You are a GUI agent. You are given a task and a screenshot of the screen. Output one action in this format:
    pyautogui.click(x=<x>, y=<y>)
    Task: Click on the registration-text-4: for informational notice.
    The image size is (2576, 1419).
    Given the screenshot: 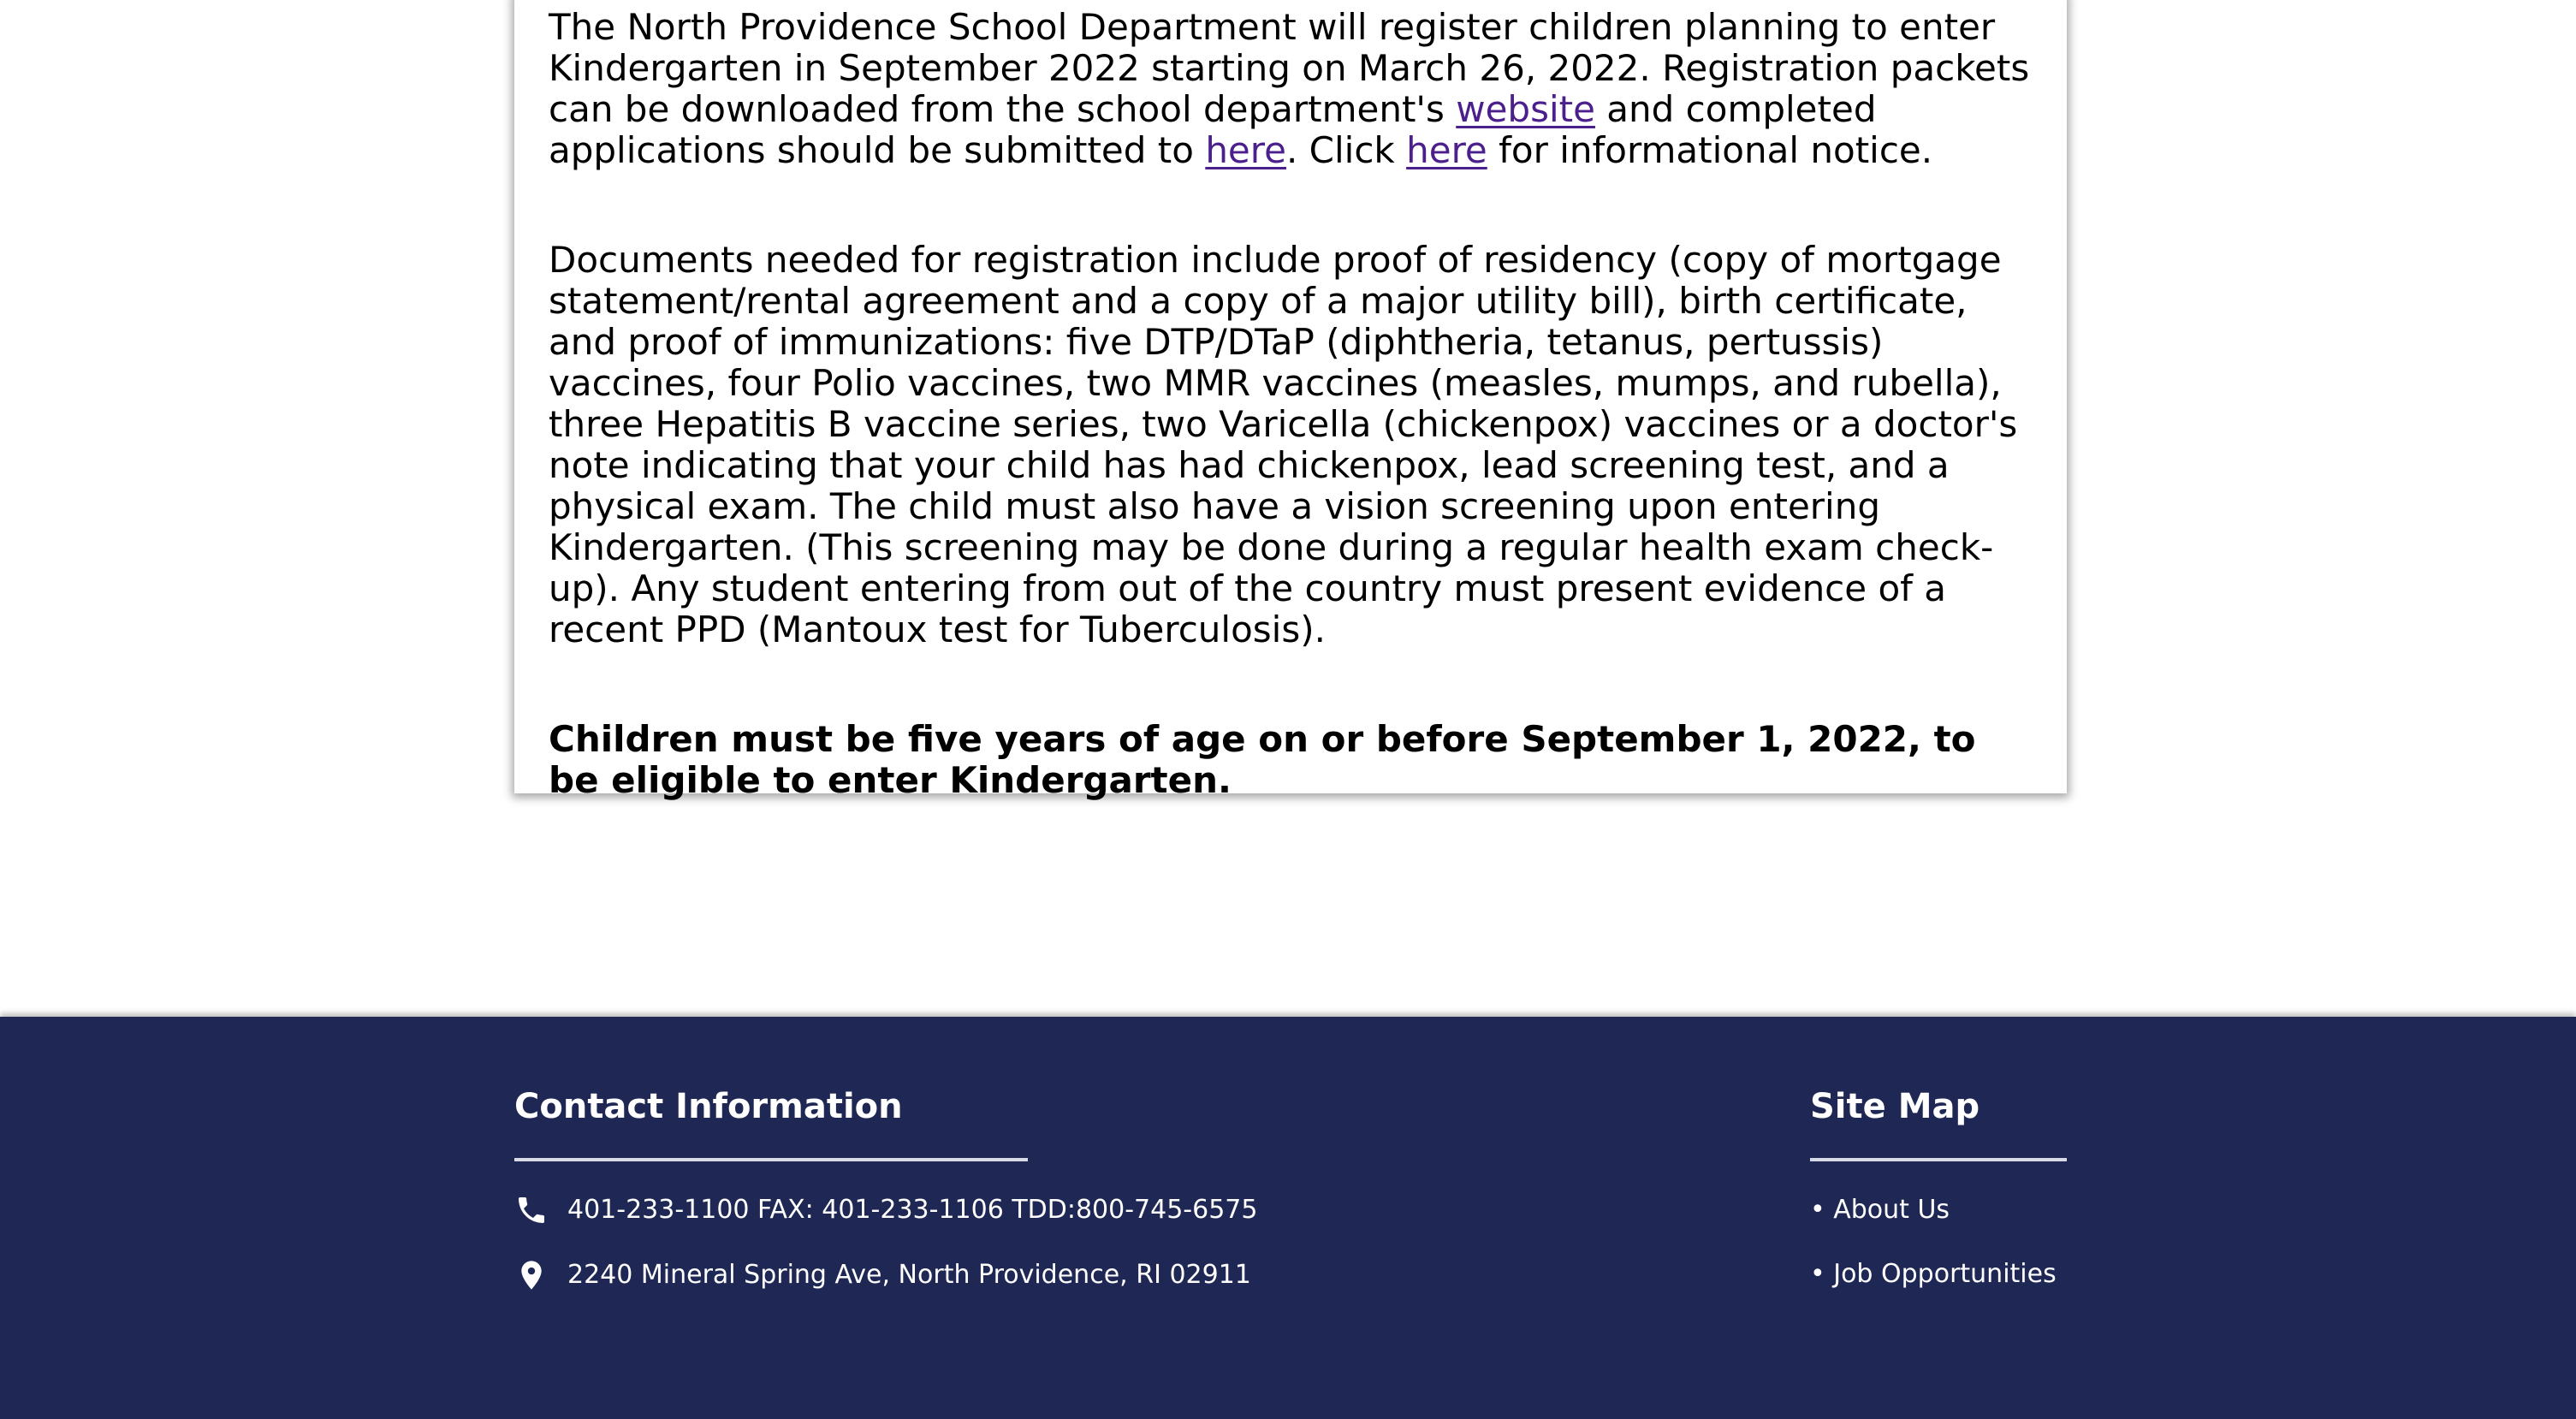 What is the action you would take?
    pyautogui.click(x=1710, y=150)
    